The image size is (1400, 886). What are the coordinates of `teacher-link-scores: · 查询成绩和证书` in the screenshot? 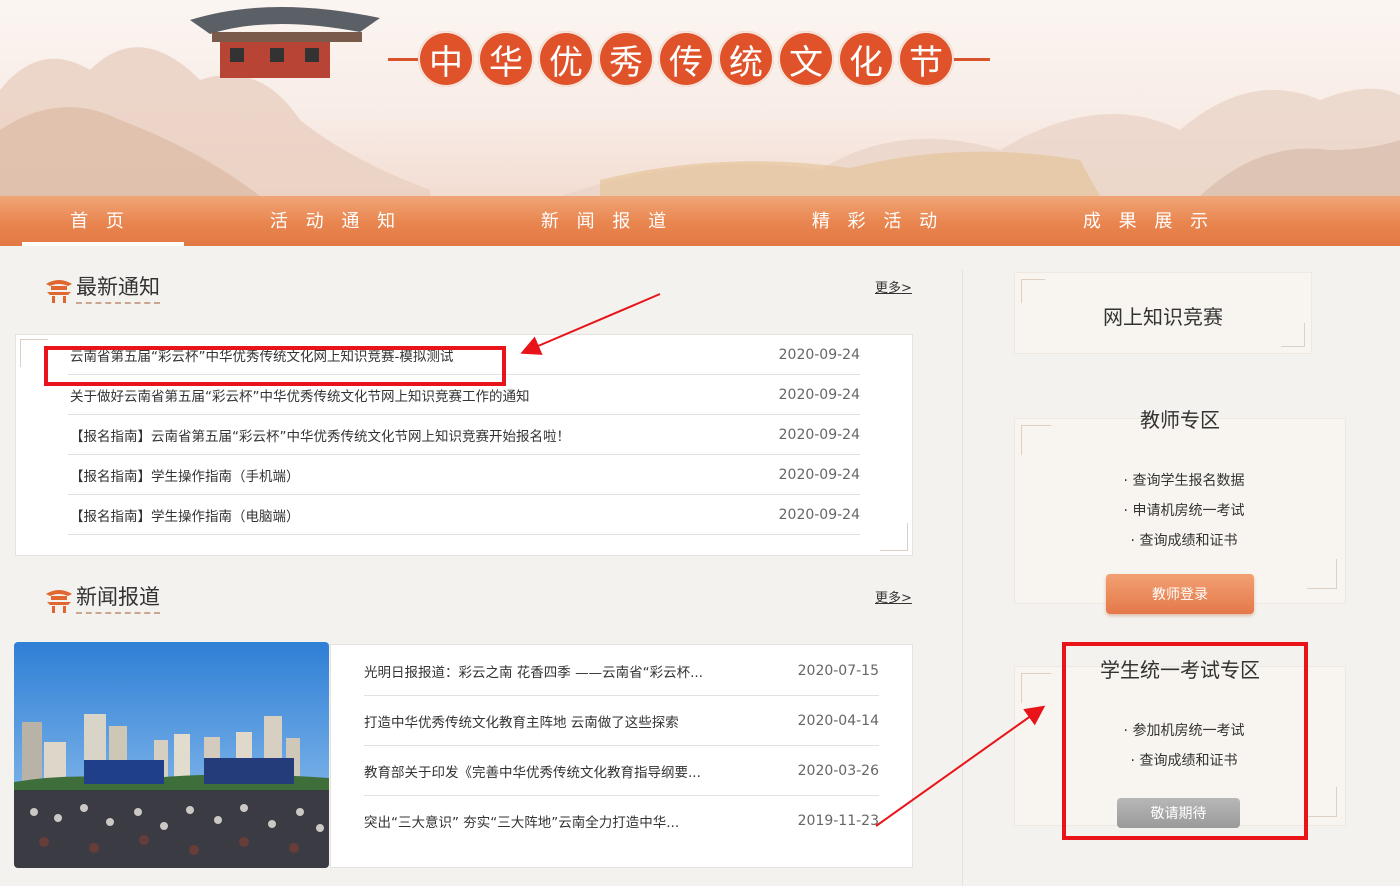 It's located at (1184, 540).